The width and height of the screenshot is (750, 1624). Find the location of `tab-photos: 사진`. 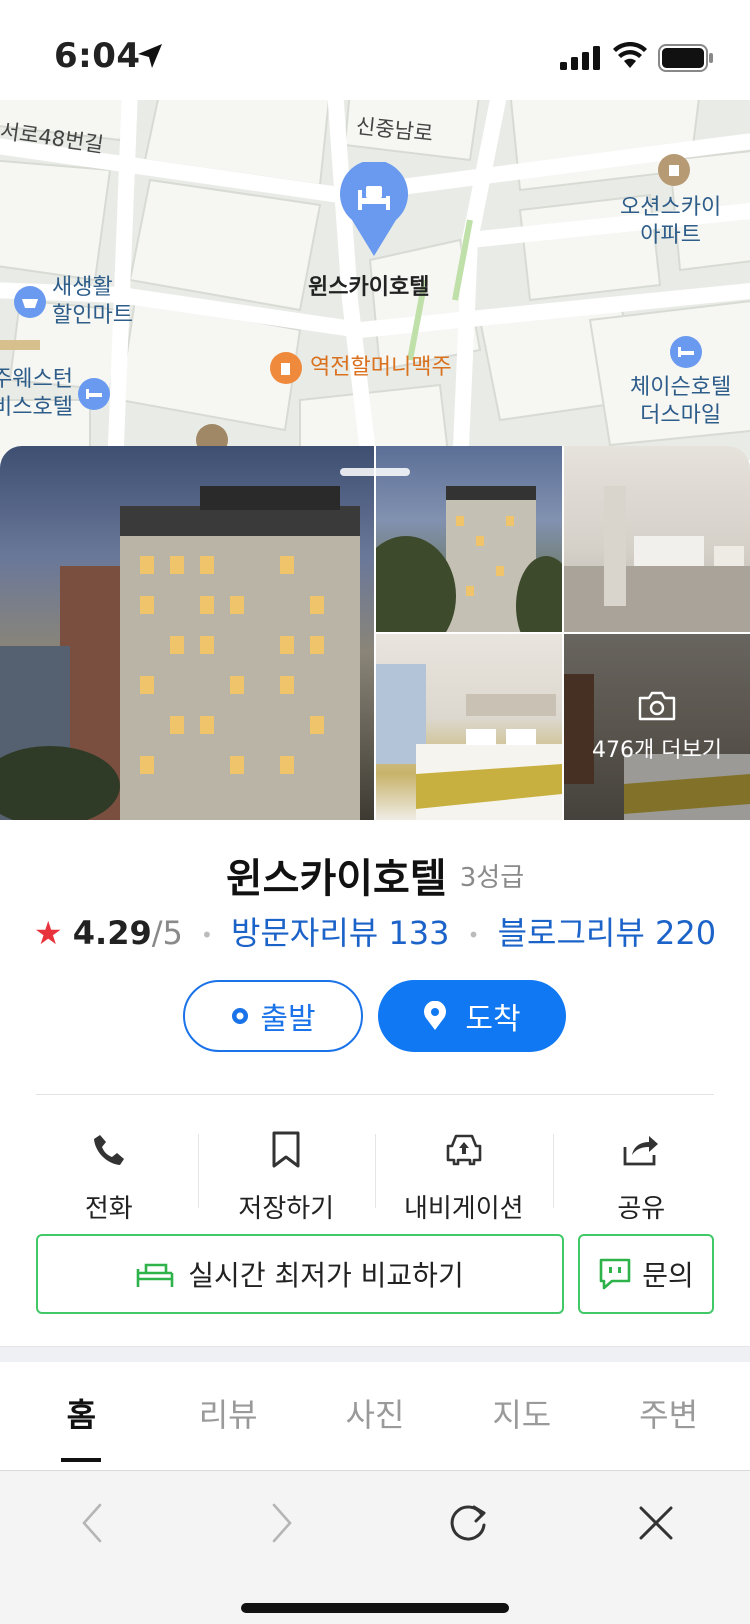

tab-photos: 사진 is located at coordinates (375, 1412).